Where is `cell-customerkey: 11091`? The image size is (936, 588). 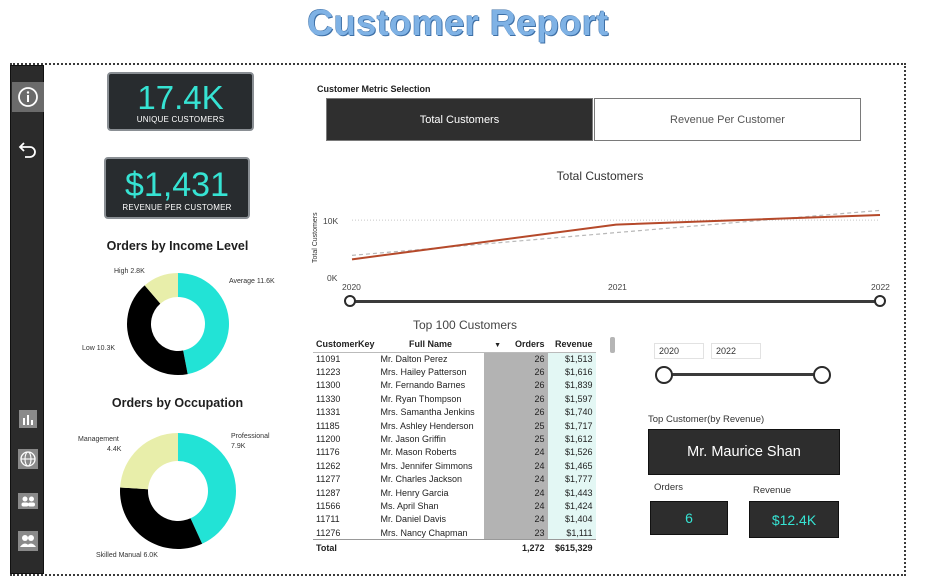 cell-customerkey: 11091 is located at coordinates (328, 358).